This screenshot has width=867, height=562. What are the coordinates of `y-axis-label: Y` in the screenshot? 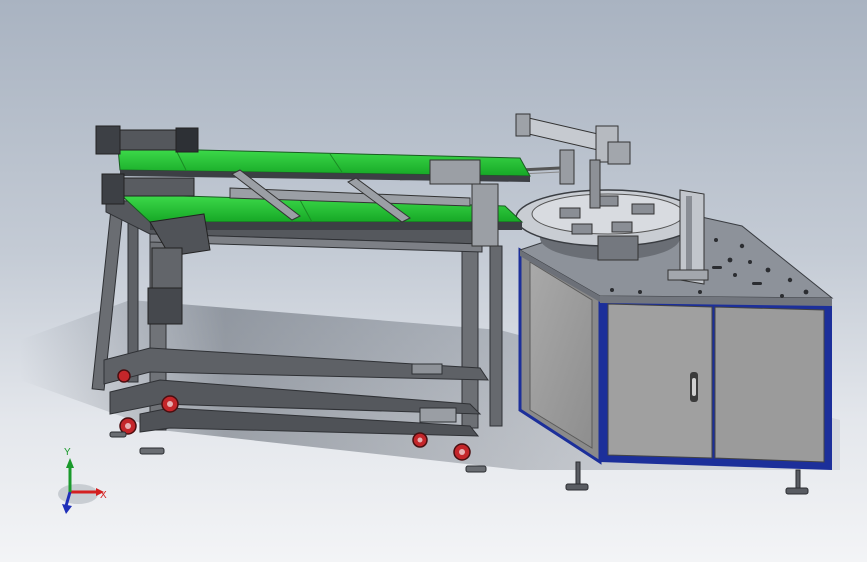 It's located at (67, 452).